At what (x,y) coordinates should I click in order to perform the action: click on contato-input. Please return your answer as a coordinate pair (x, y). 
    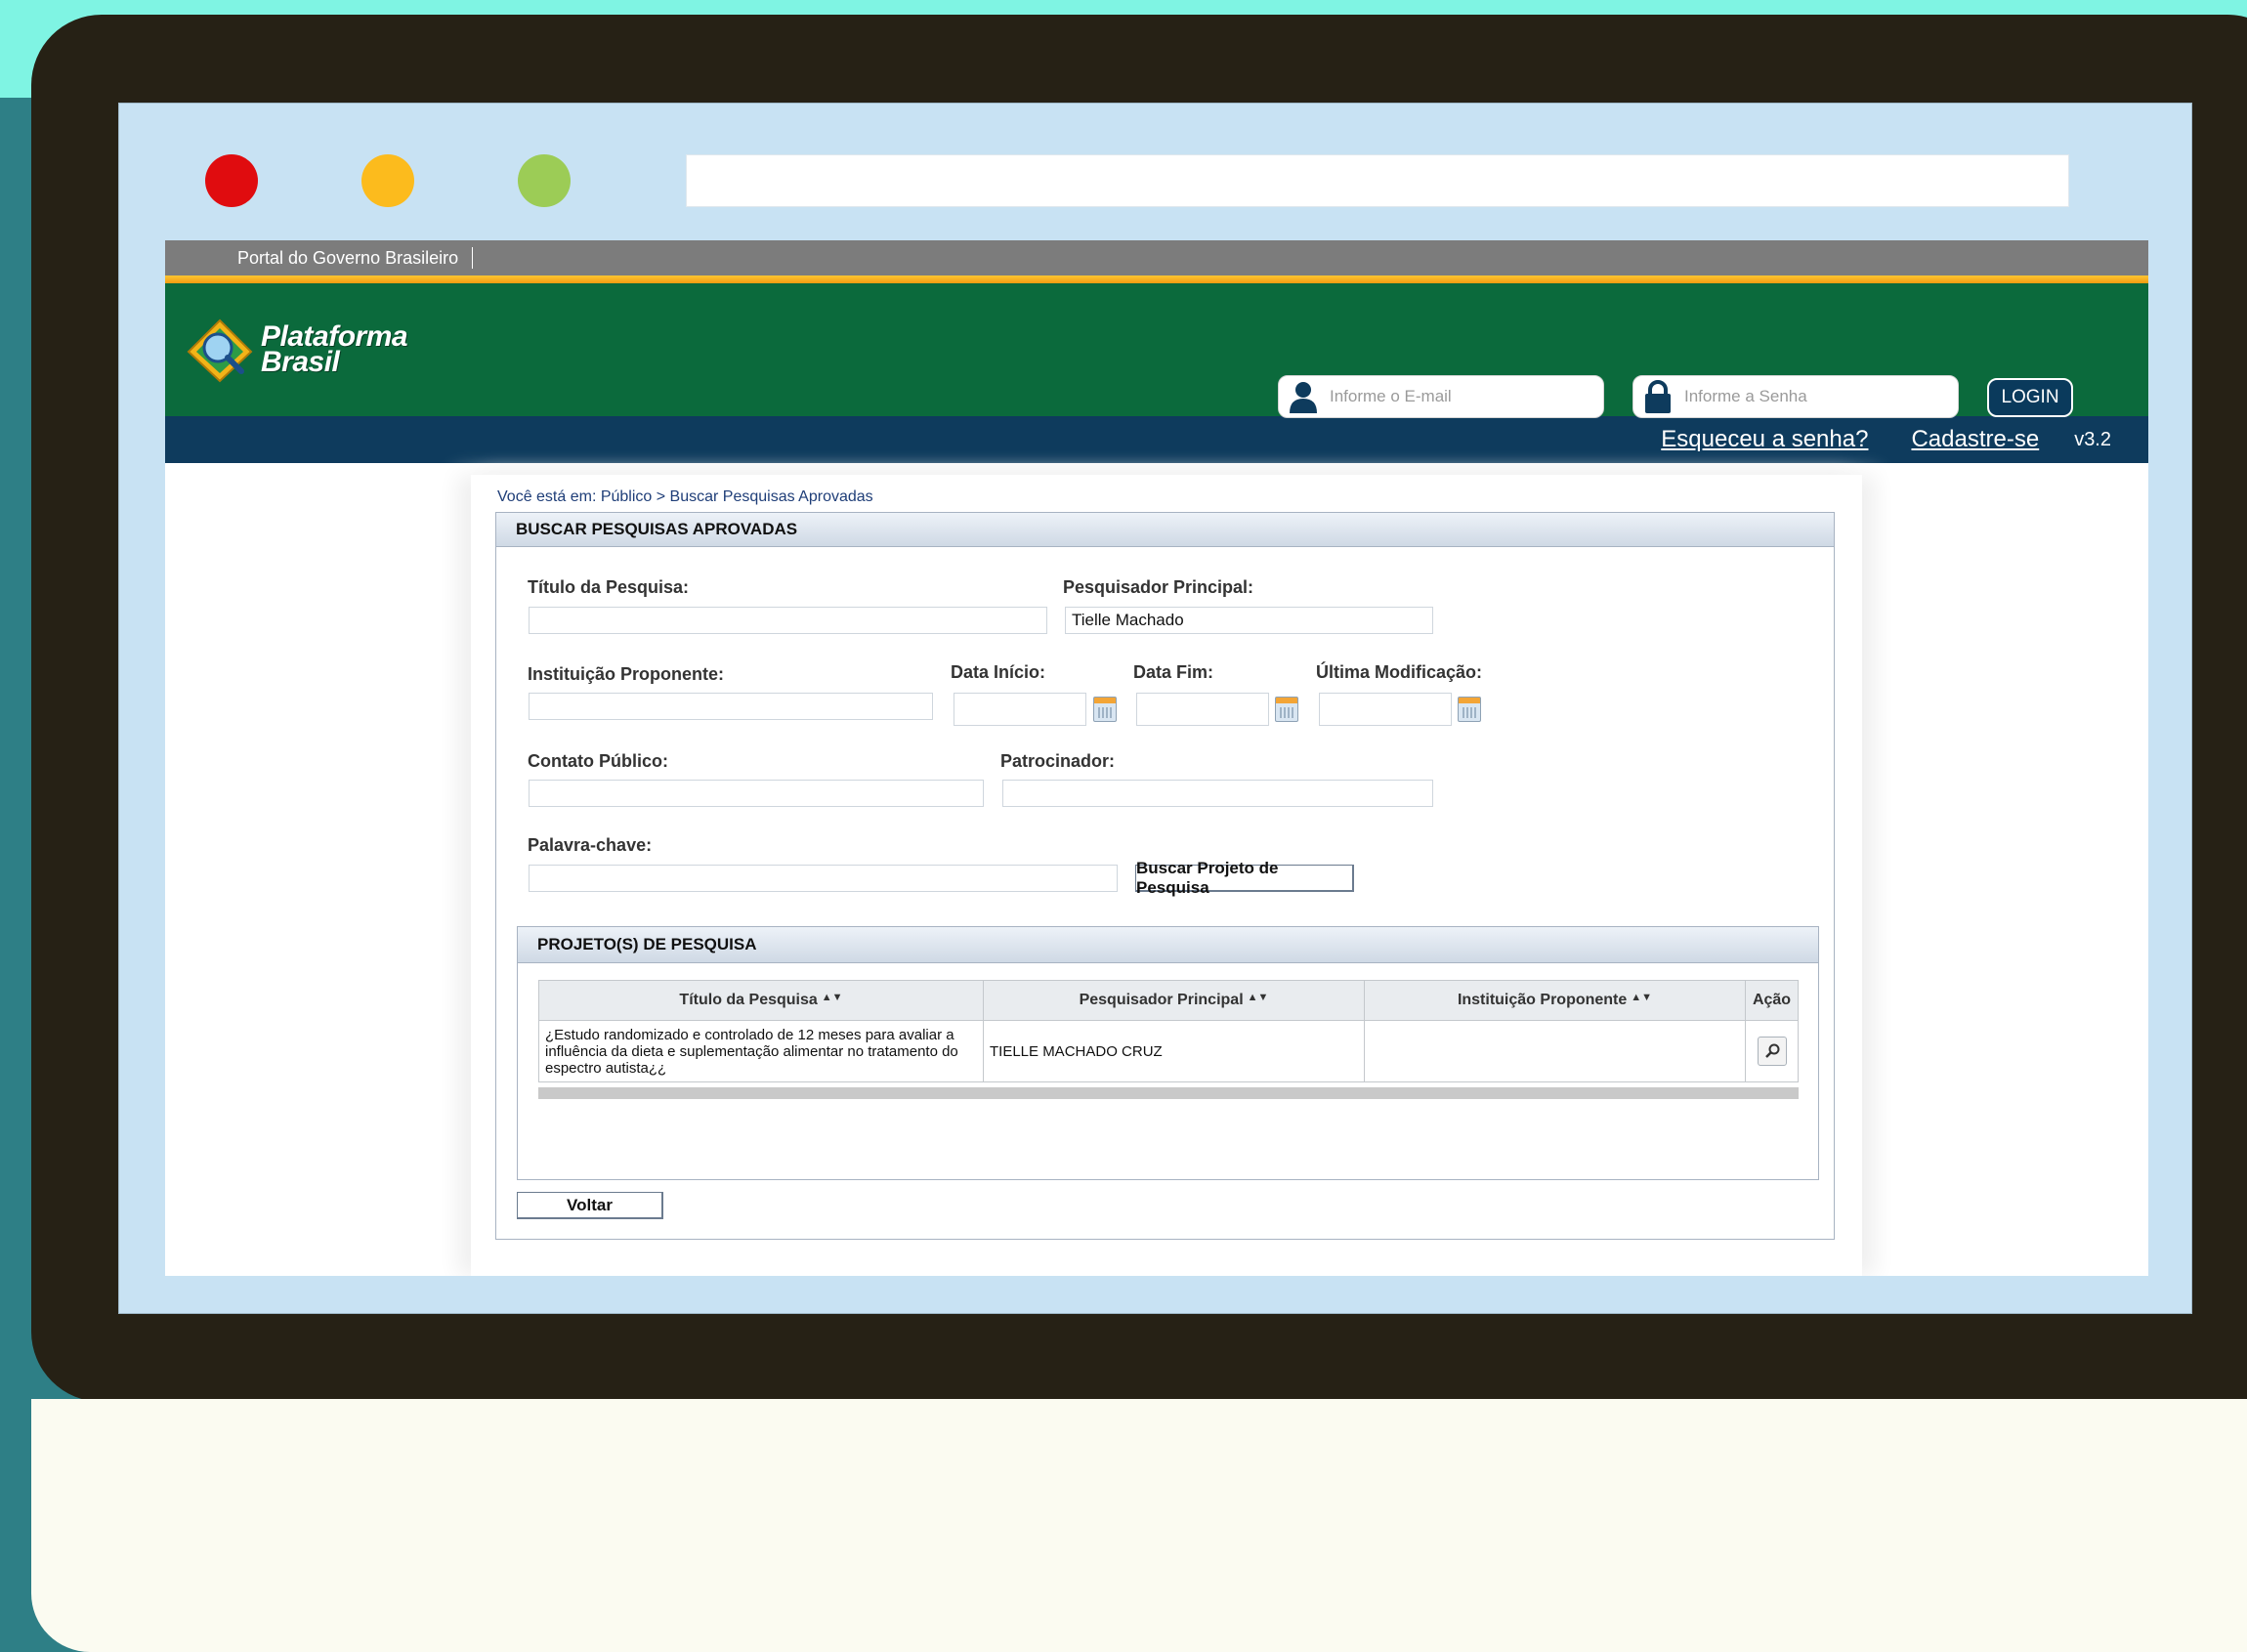
    Looking at the image, I should click on (756, 793).